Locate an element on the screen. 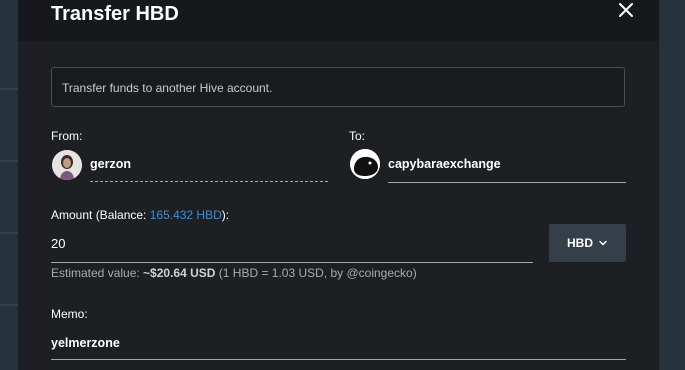  amount-label: Amount (Balance: 165.432 HBD): is located at coordinates (140, 215).